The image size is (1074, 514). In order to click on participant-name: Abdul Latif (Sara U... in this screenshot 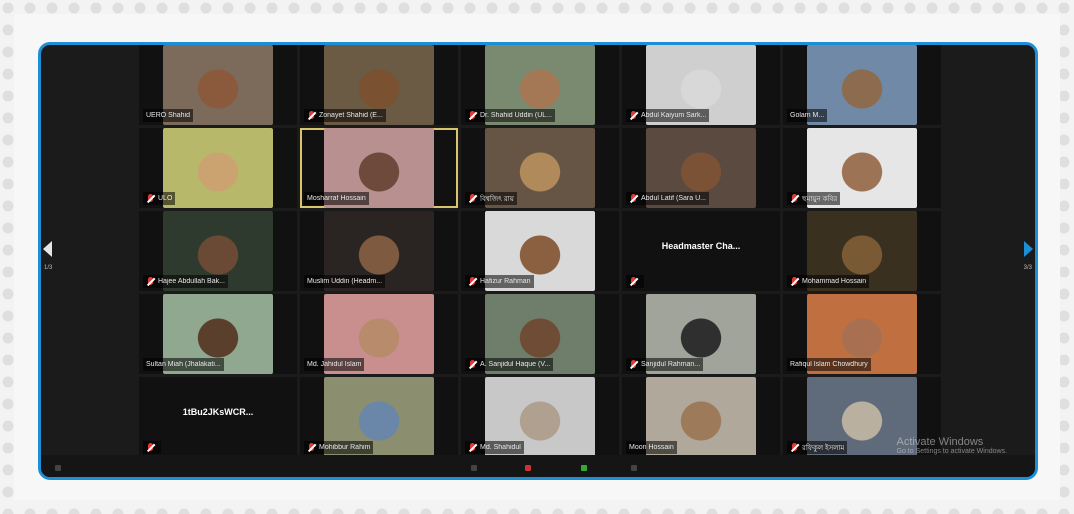, I will do `click(673, 198)`.